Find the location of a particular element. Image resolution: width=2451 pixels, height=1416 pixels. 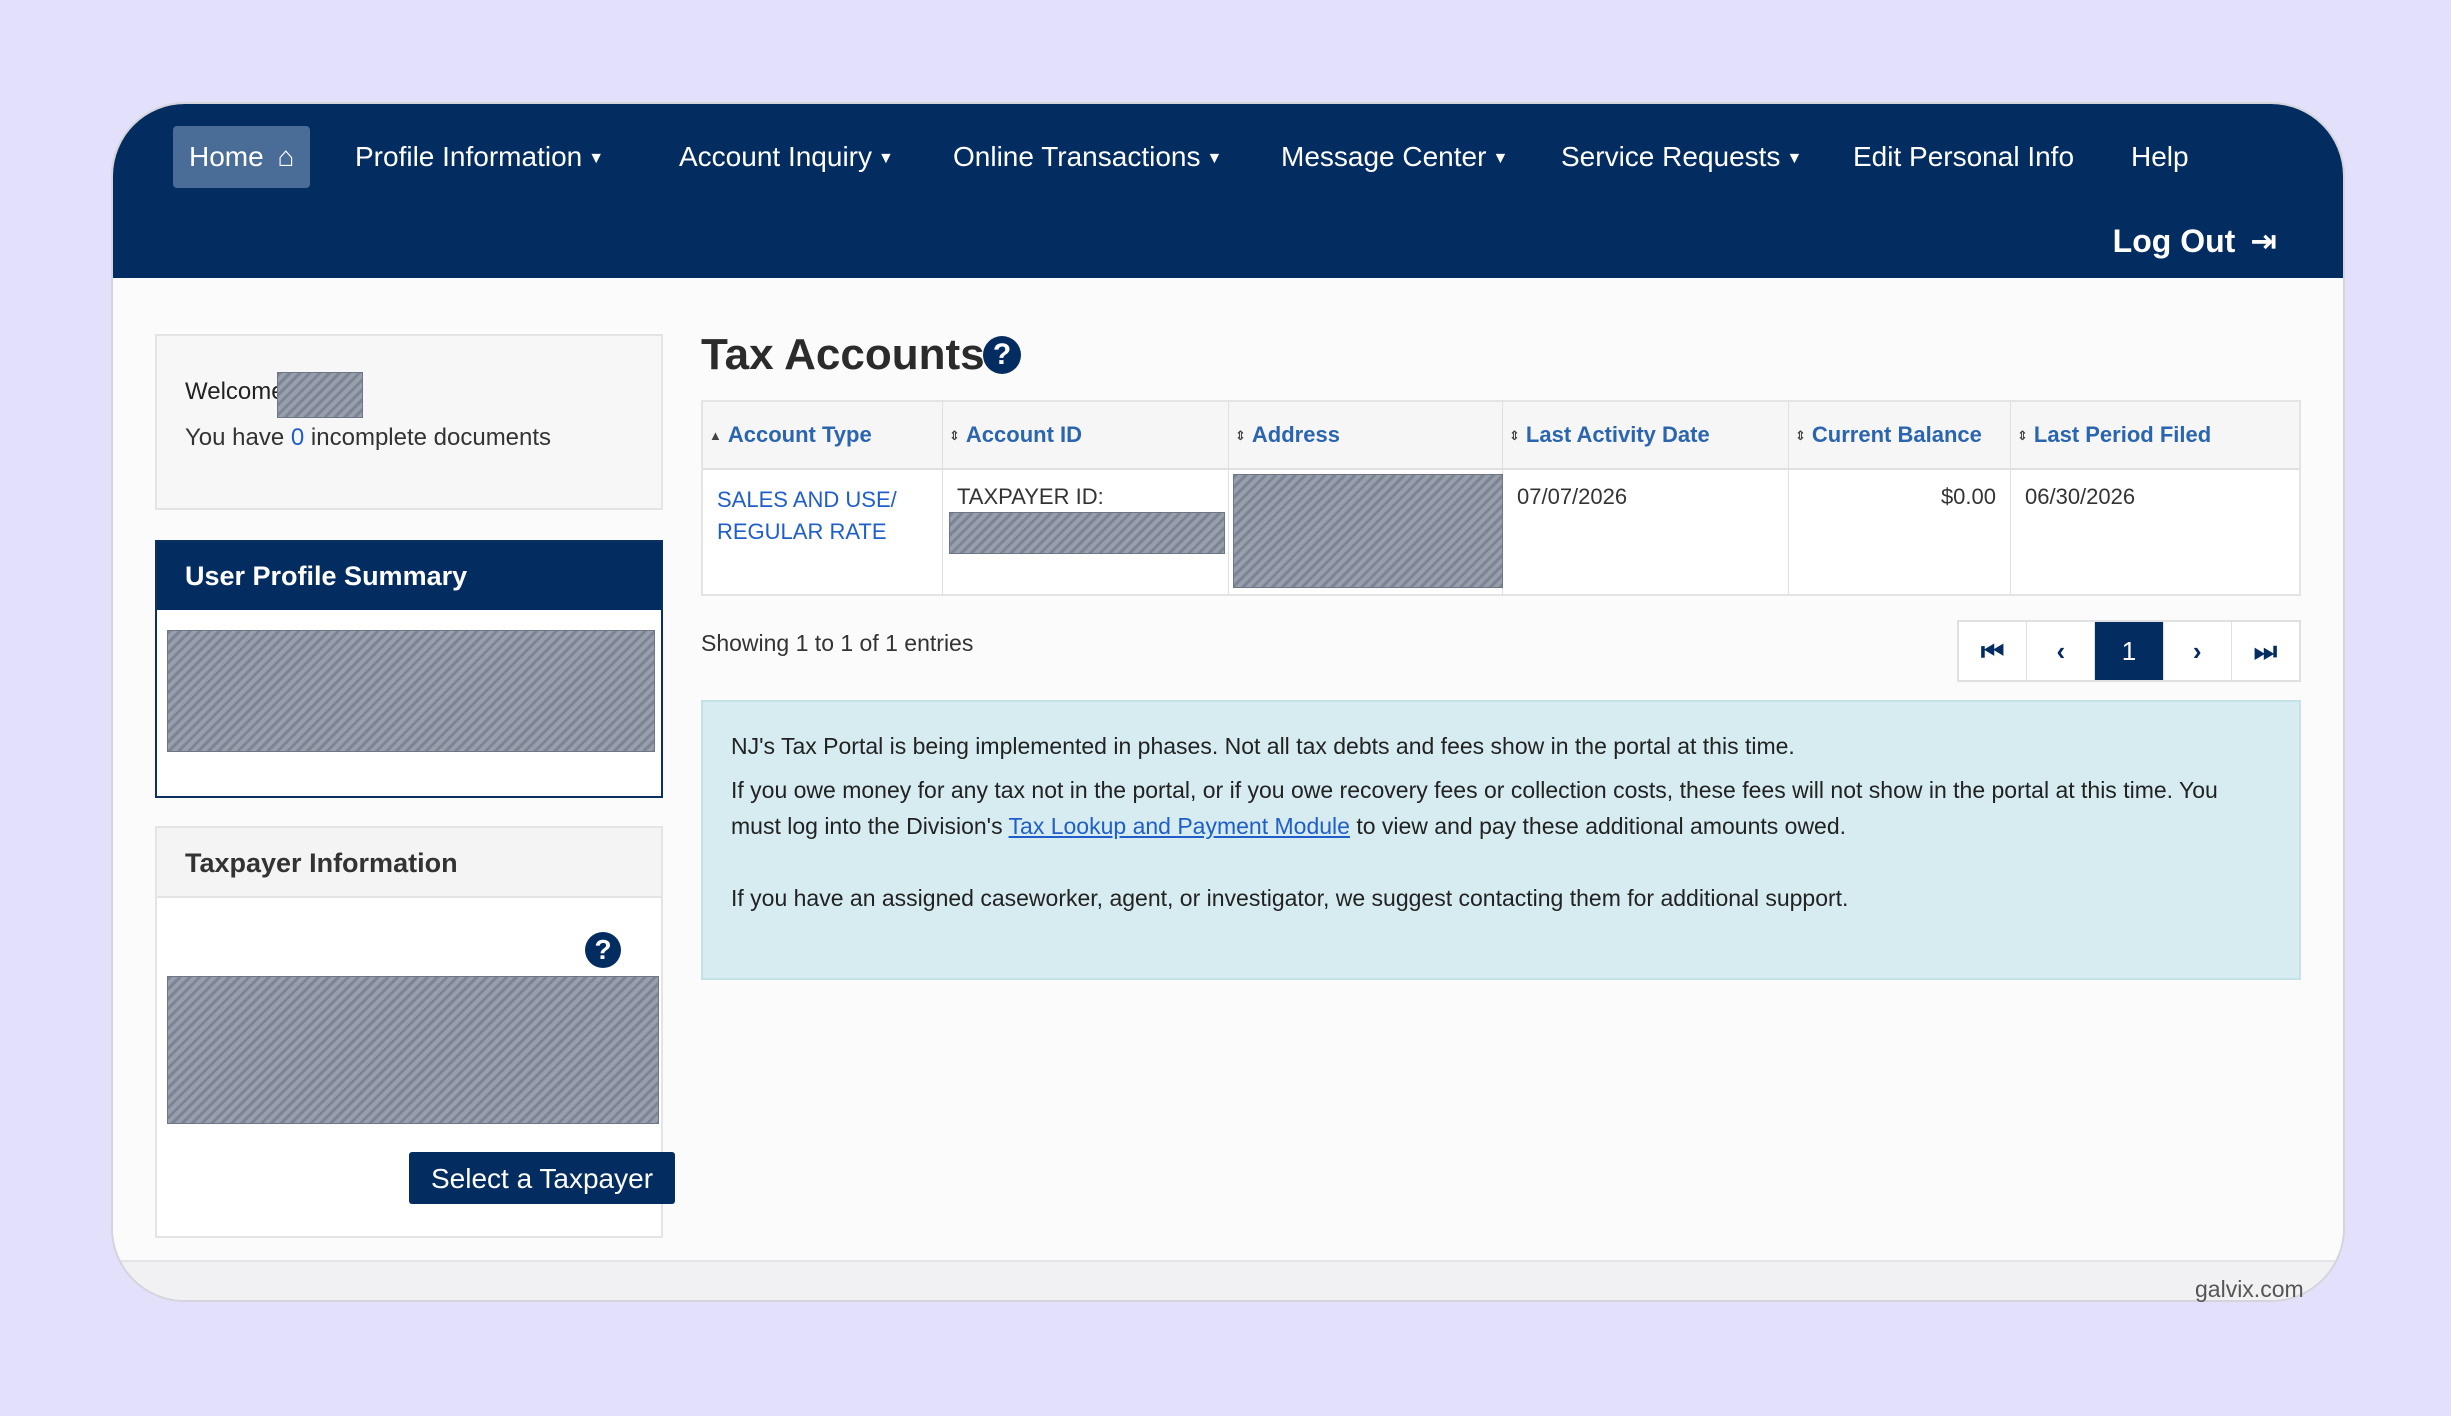

nav-online-transactions: Online Transactions ▼ is located at coordinates (1087, 157).